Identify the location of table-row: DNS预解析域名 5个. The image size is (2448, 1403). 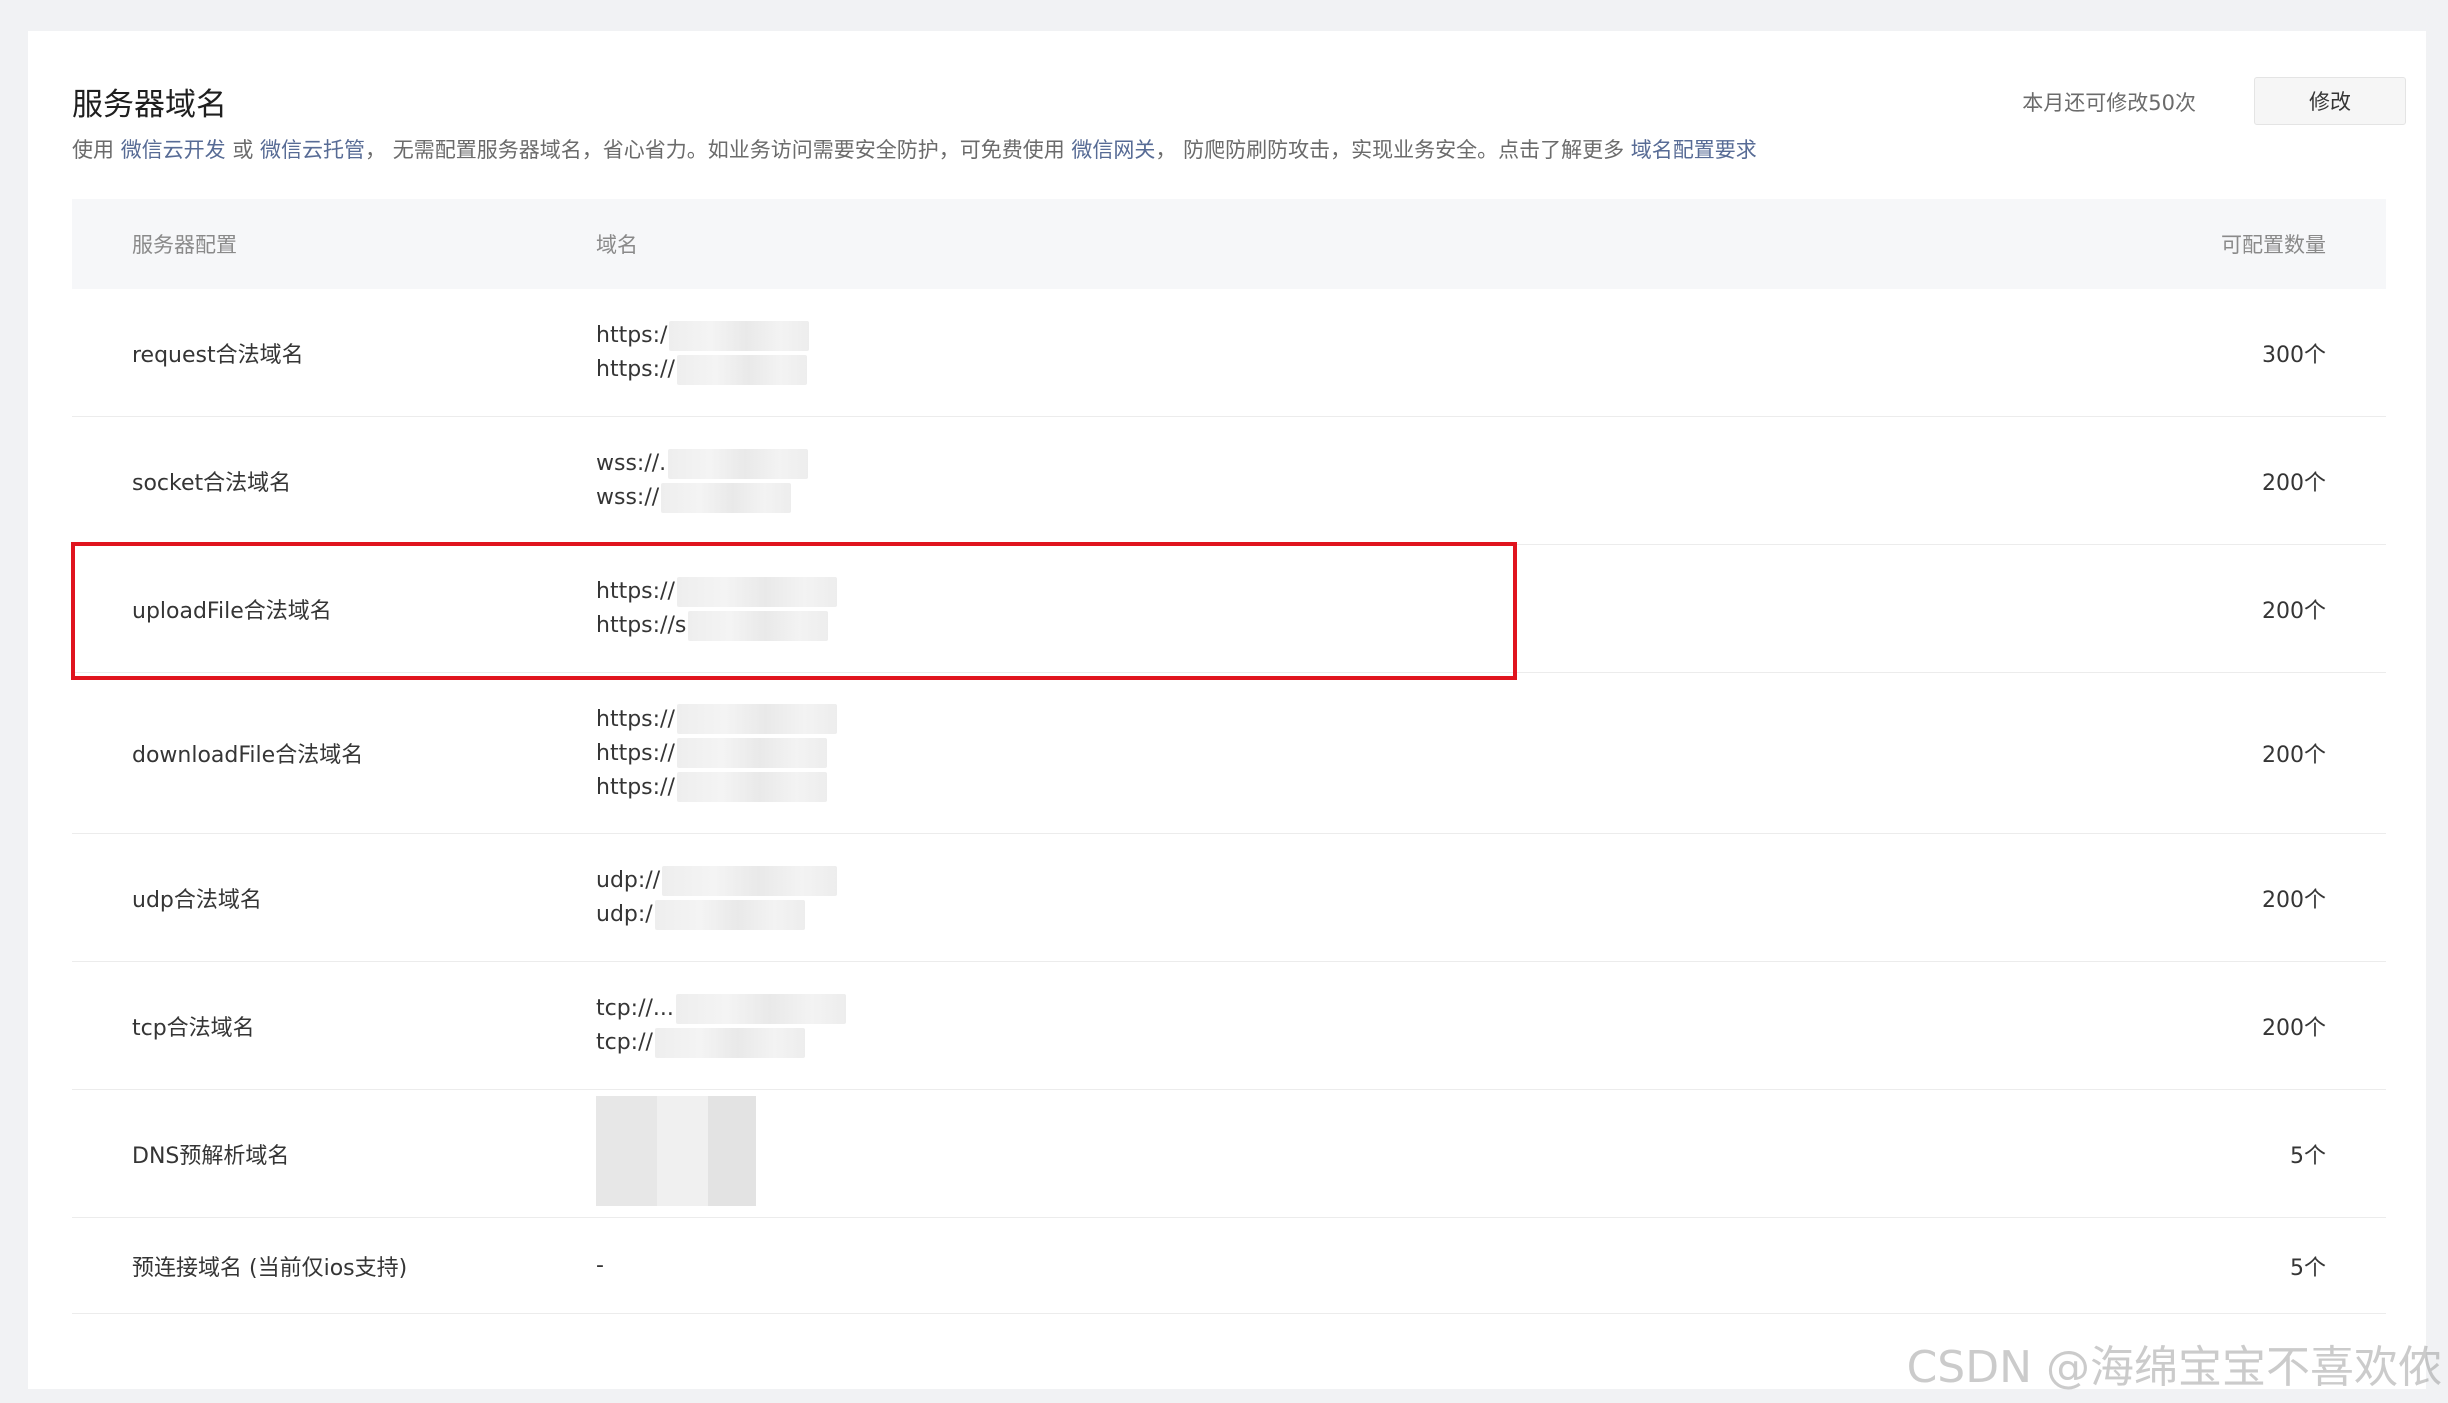
(1229, 1154).